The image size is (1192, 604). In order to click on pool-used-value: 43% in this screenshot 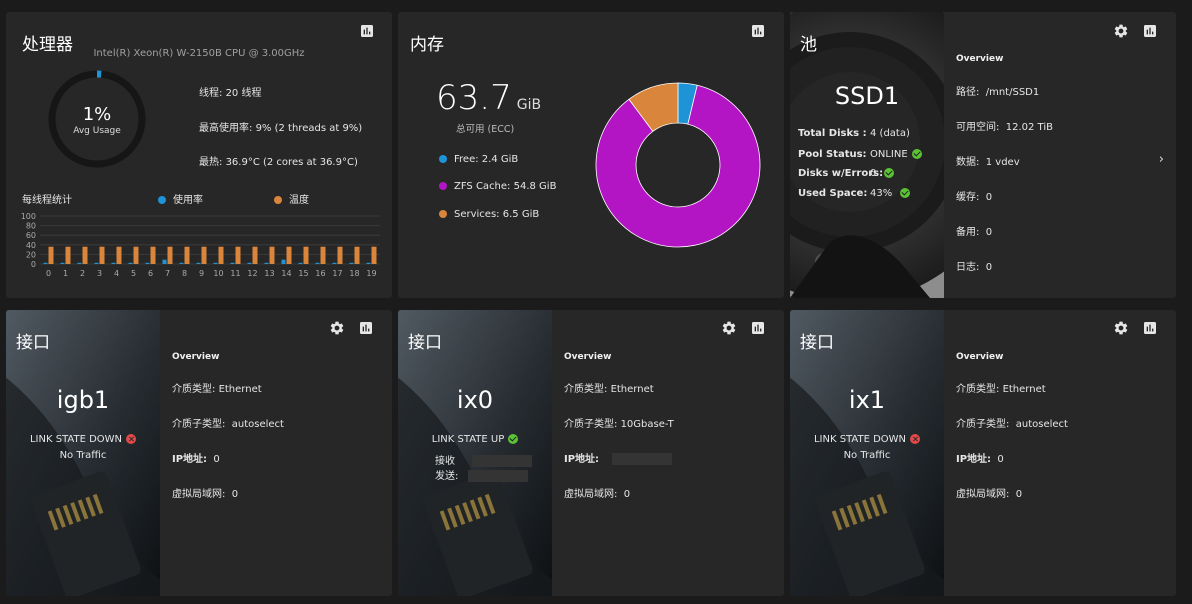, I will do `click(890, 193)`.